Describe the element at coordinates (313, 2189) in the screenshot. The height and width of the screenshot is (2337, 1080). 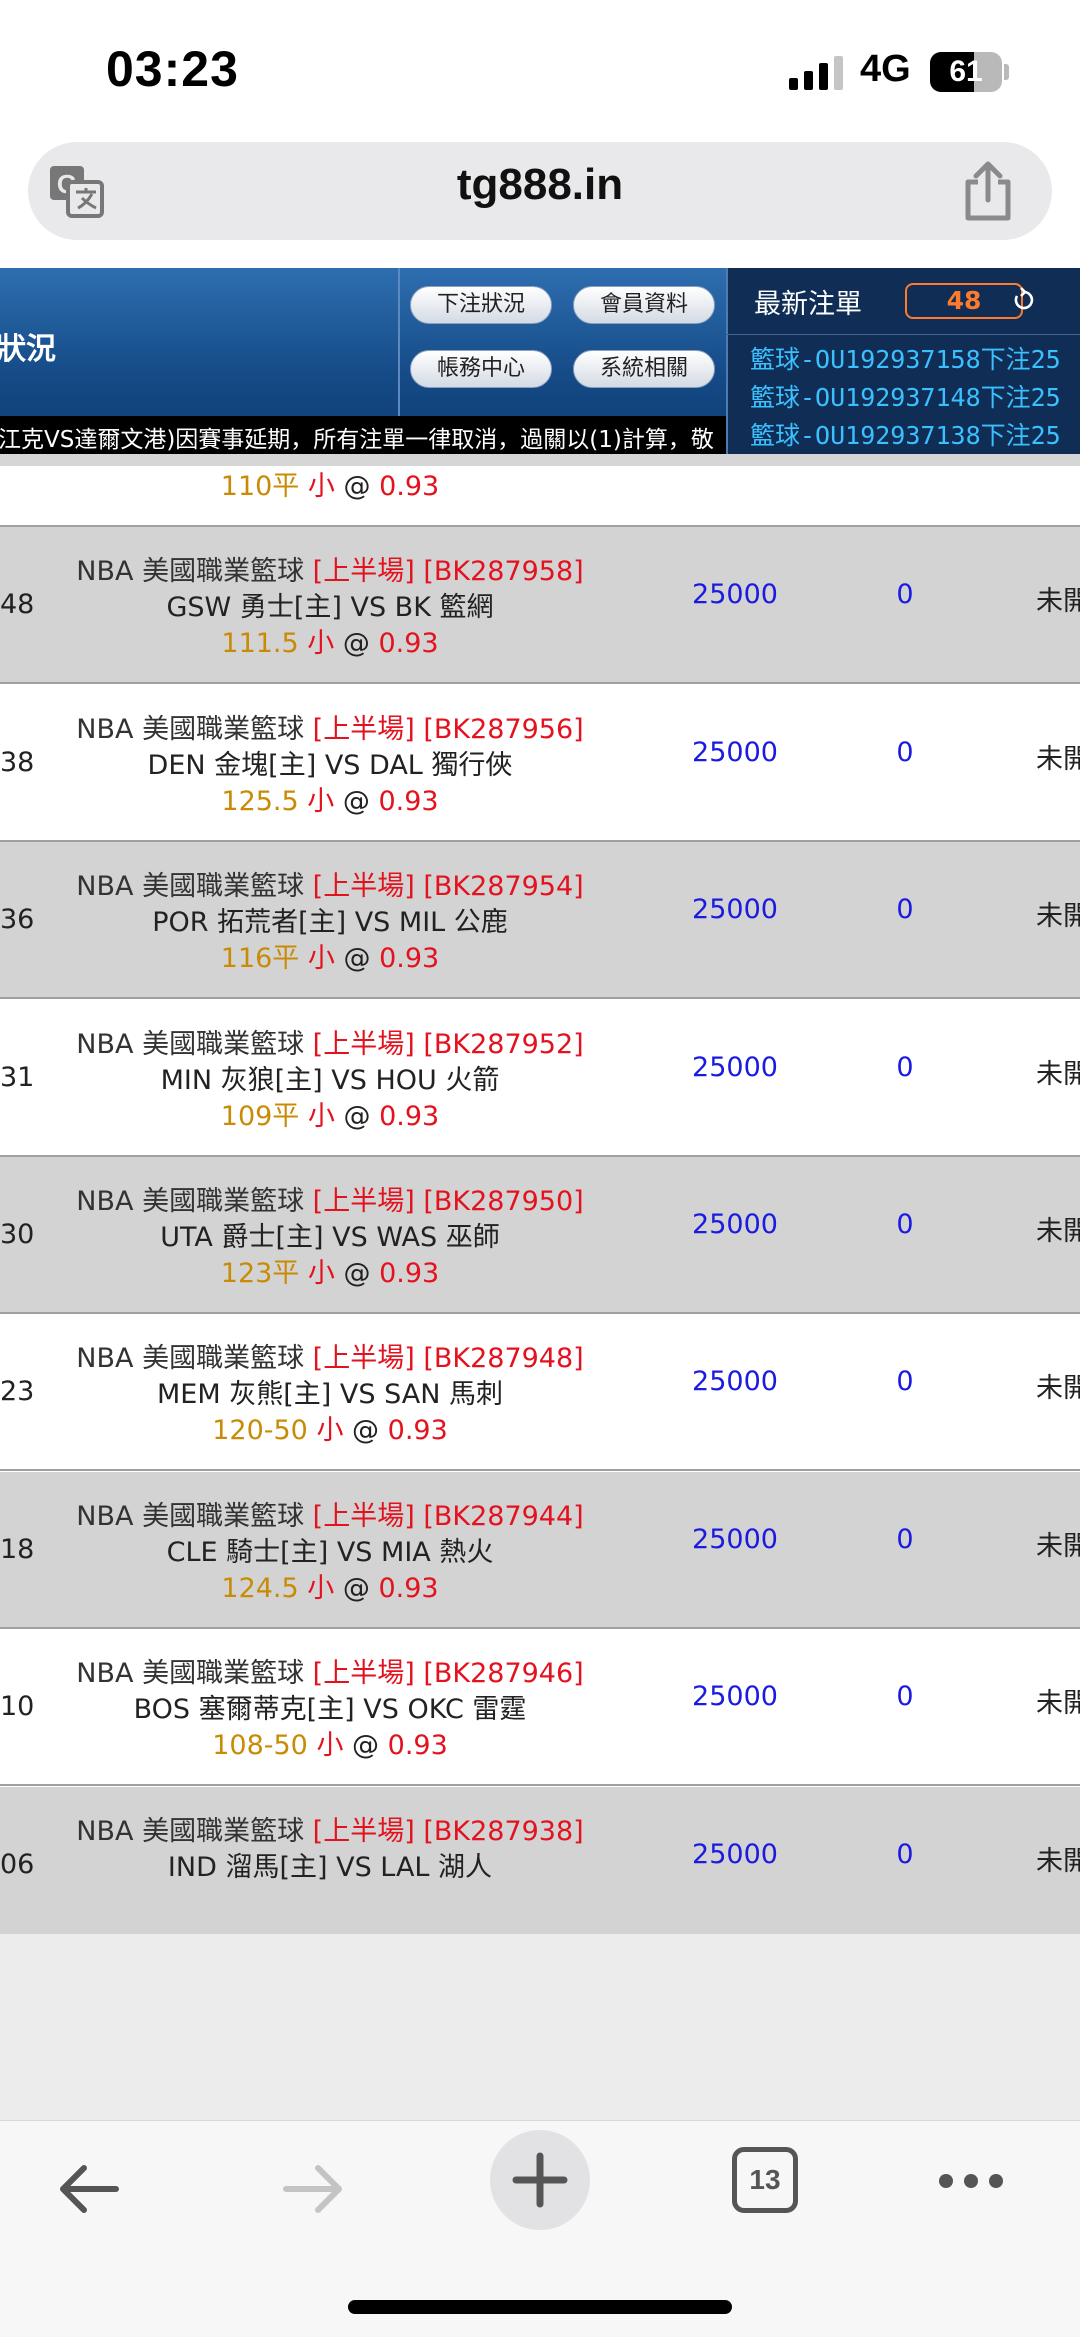
I see `forward-arrow-icon` at that location.